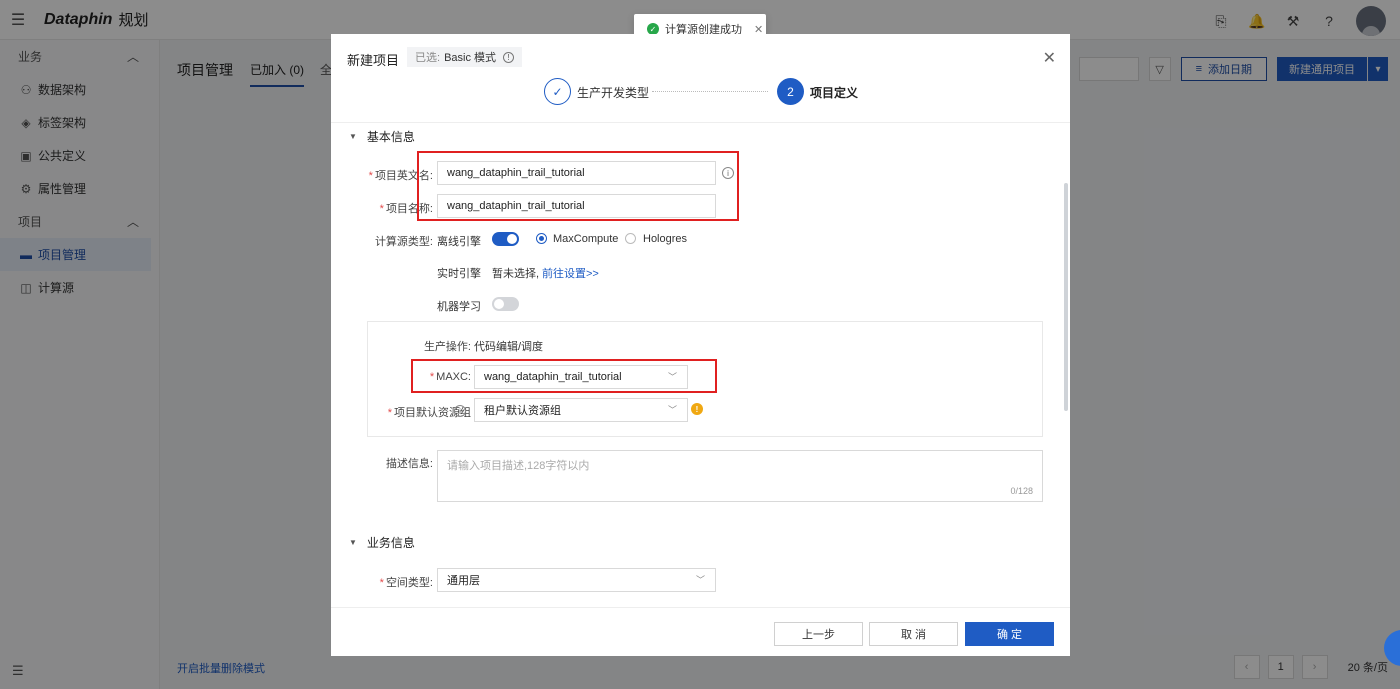  What do you see at coordinates (557, 91) in the screenshot?
I see `check-icon: ✓` at bounding box center [557, 91].